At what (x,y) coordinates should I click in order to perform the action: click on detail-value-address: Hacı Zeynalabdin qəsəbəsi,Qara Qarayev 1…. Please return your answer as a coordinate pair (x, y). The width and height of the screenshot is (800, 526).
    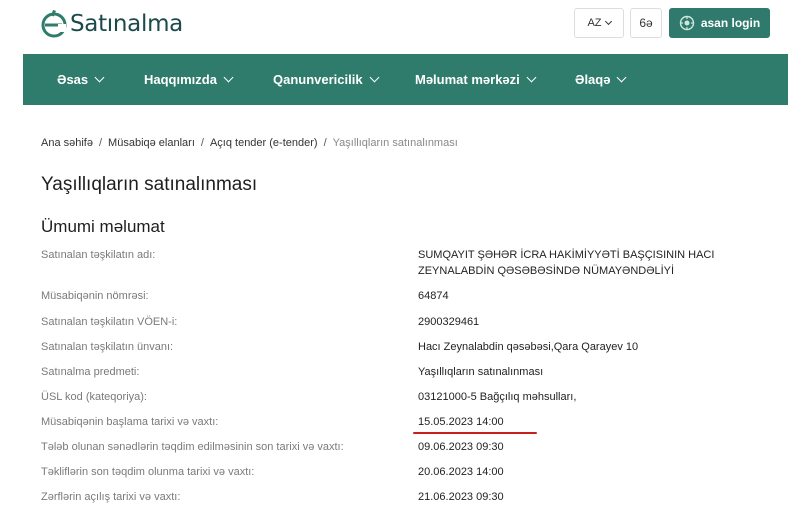
    Looking at the image, I should click on (528, 347).